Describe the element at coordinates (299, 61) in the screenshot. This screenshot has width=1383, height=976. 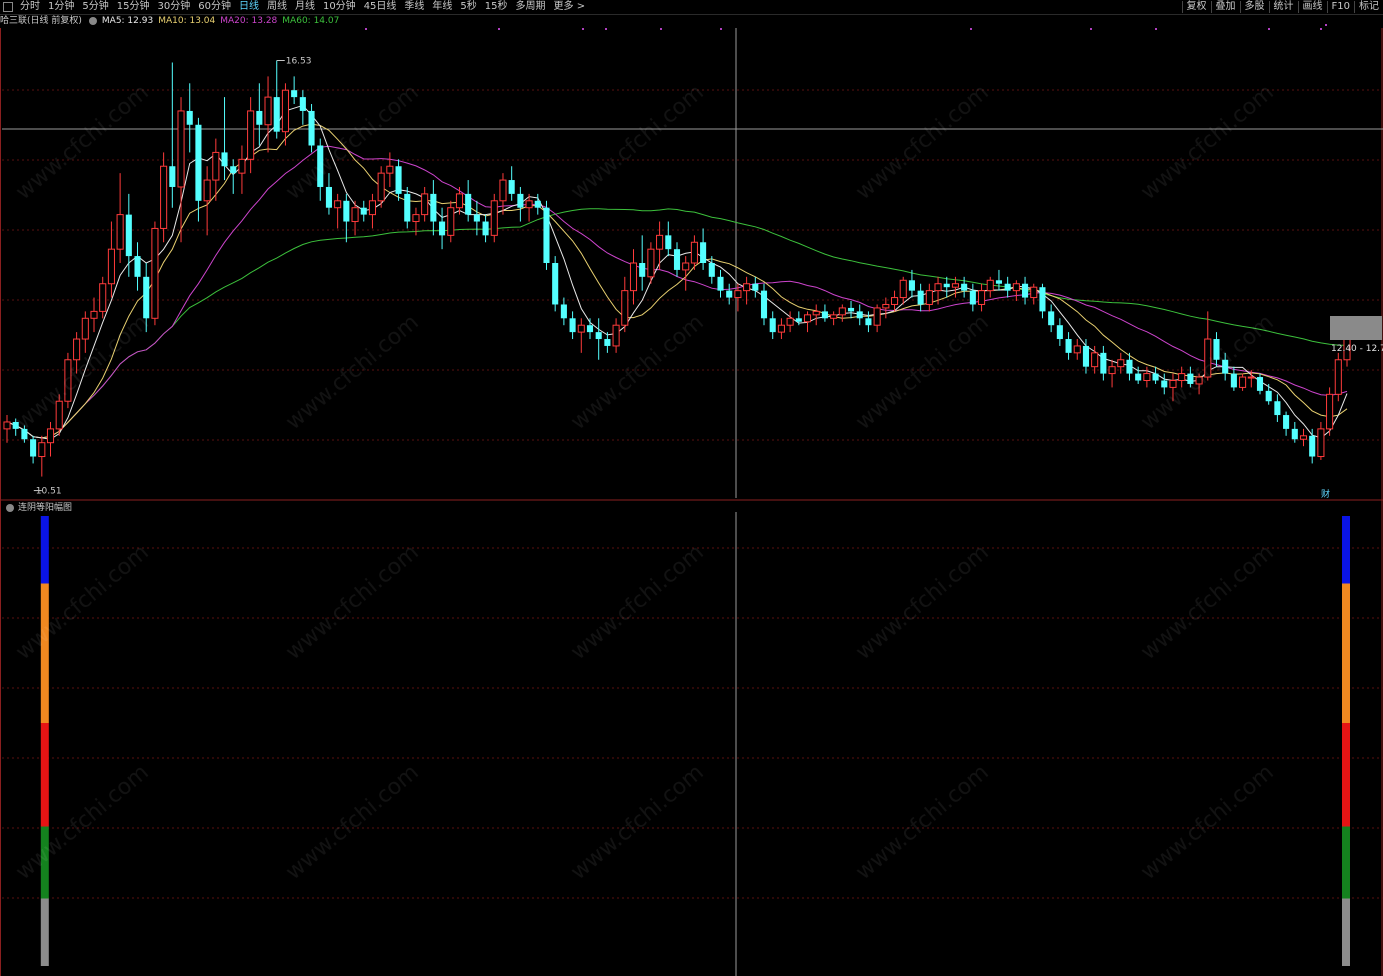
I see `high-label: 16.53` at that location.